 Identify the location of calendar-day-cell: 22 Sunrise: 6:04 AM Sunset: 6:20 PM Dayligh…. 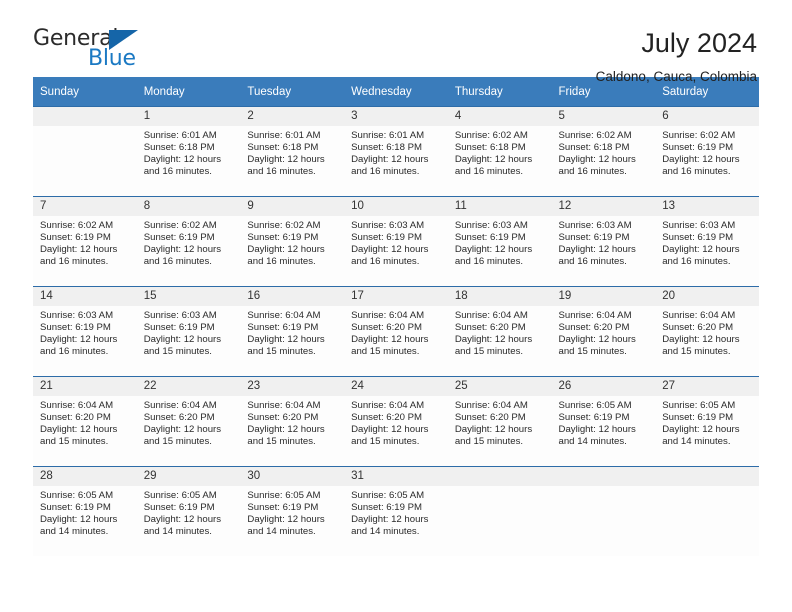
(188, 421).